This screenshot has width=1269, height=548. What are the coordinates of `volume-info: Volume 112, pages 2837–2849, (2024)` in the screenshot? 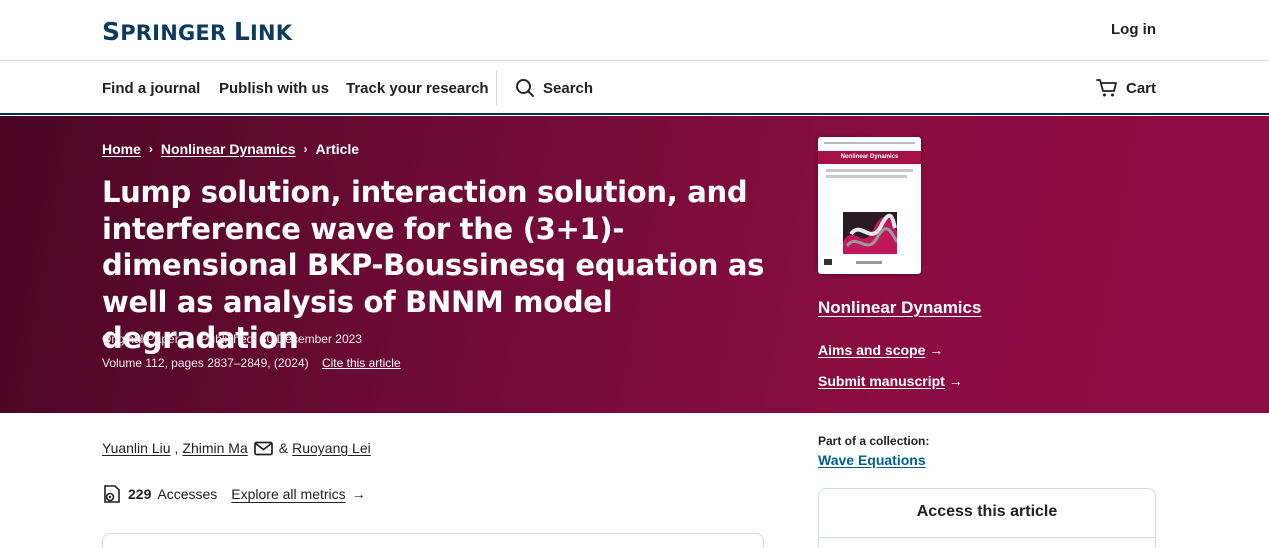 It's located at (205, 363).